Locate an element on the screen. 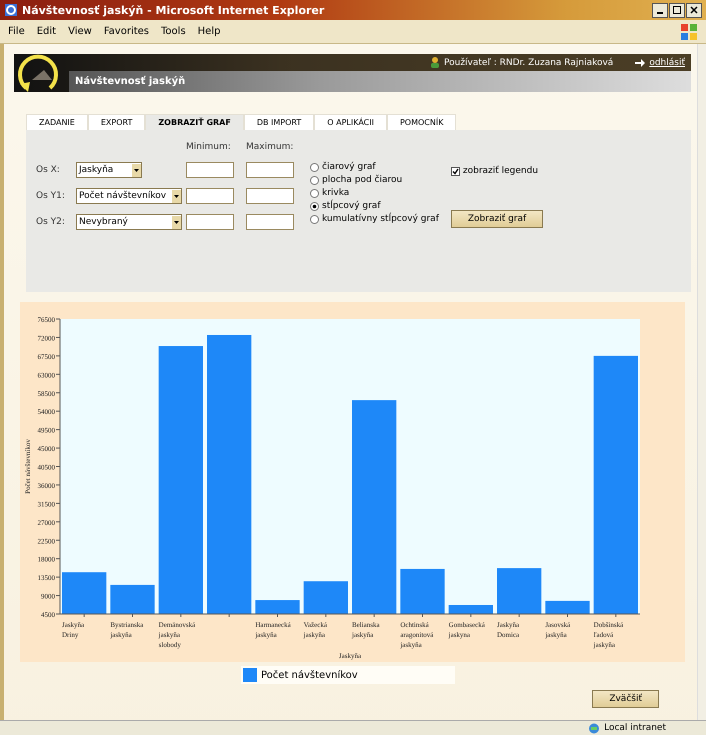 This screenshot has height=735, width=706. menu-item: Tools is located at coordinates (173, 31).